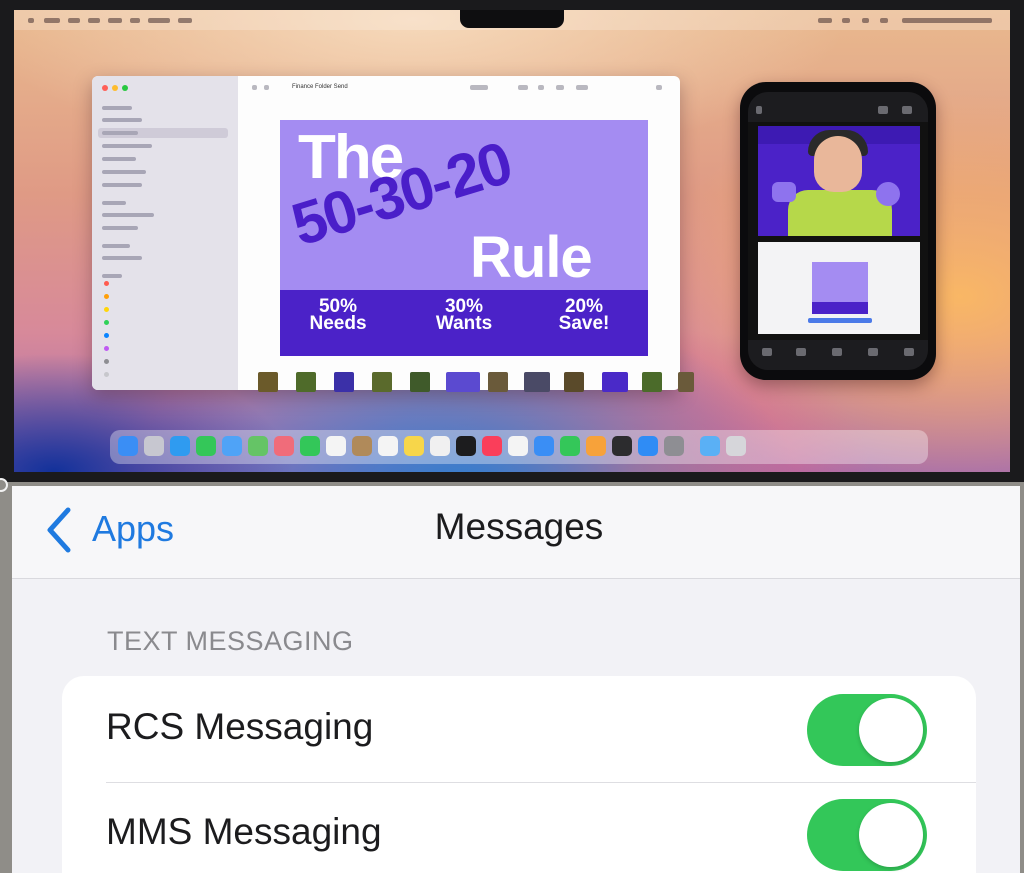 The image size is (1024, 873). Describe the element at coordinates (106, 361) in the screenshot. I see `tag-gray-icon` at that location.